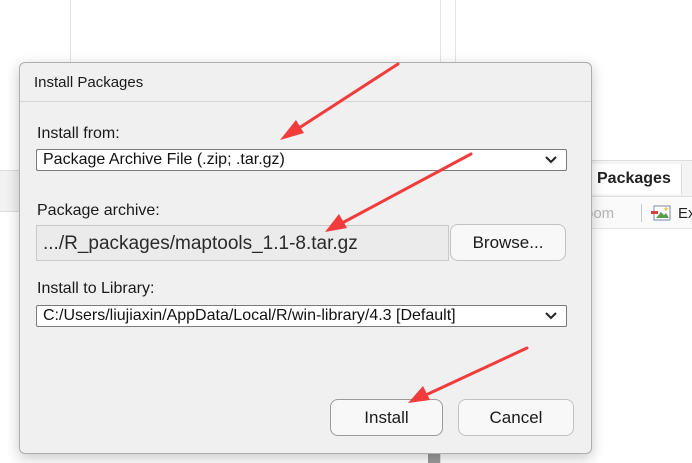  Describe the element at coordinates (10, 191) in the screenshot. I see `background-left-tabstrip` at that location.